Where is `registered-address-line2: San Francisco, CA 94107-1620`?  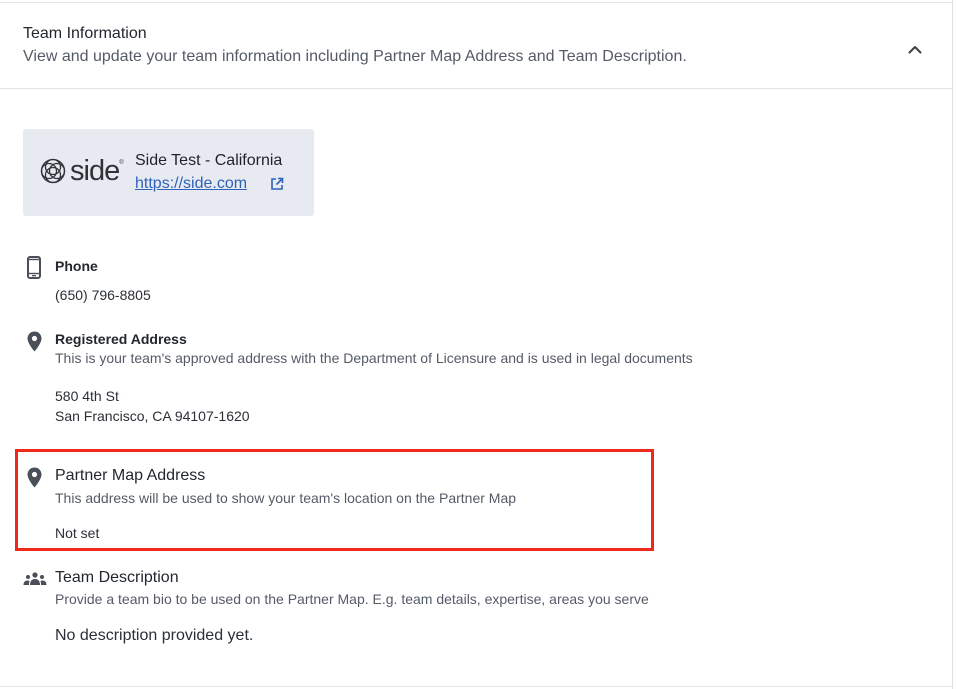
registered-address-line2: San Francisco, CA 94107-1620 is located at coordinates (152, 416).